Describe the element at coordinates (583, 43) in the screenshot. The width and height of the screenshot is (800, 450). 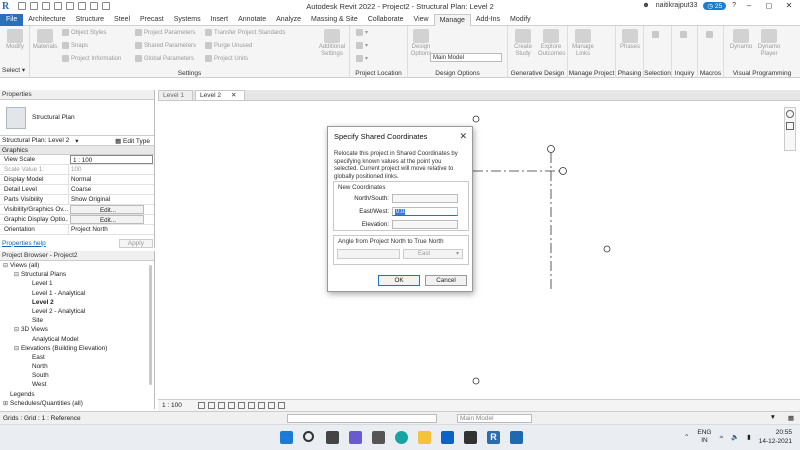
I see `manage-links-button: Manage Links` at that location.